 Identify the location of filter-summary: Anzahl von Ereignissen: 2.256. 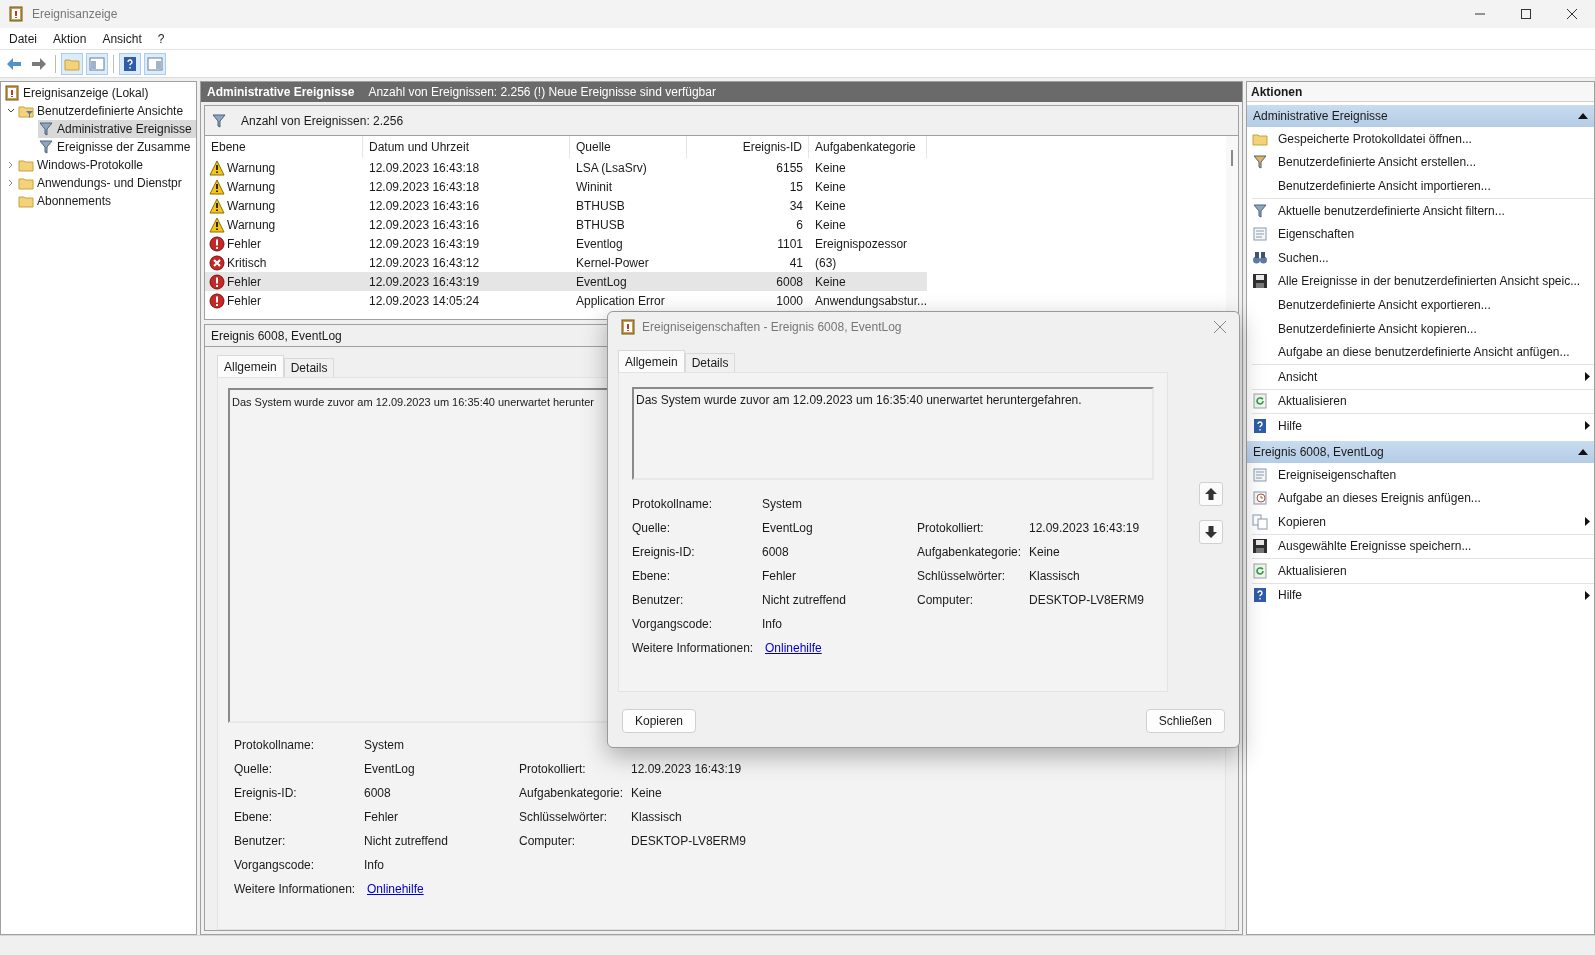
(322, 121).